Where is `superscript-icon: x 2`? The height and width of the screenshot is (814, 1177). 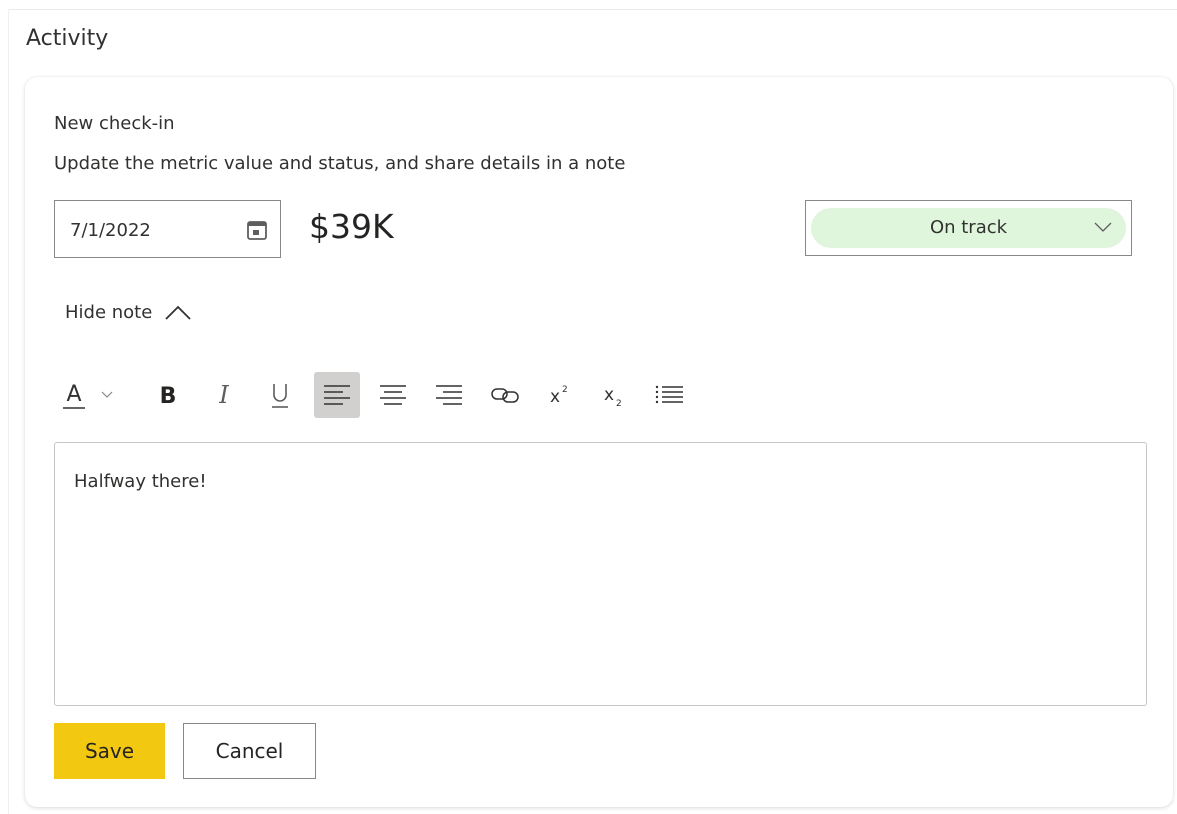
superscript-icon: x 2 is located at coordinates (559, 396).